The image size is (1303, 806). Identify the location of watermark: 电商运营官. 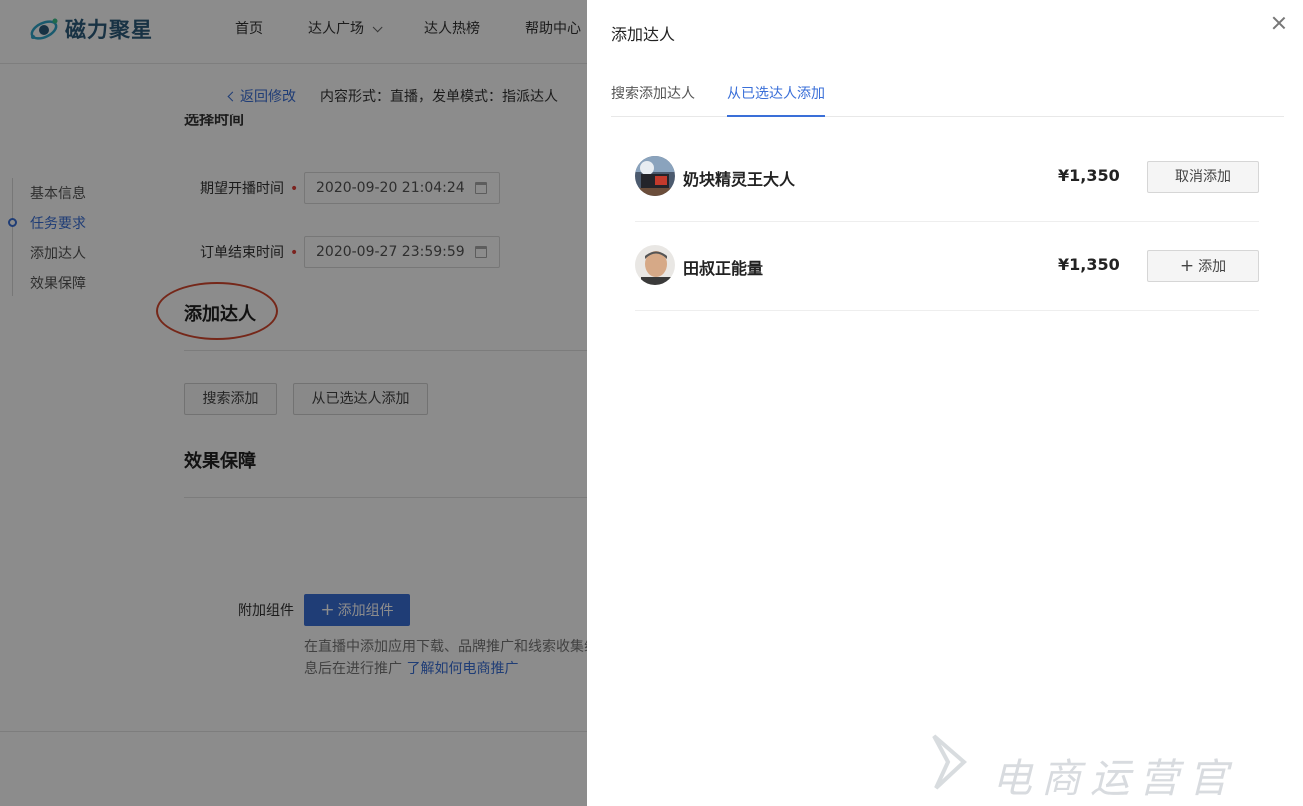
(1116, 767).